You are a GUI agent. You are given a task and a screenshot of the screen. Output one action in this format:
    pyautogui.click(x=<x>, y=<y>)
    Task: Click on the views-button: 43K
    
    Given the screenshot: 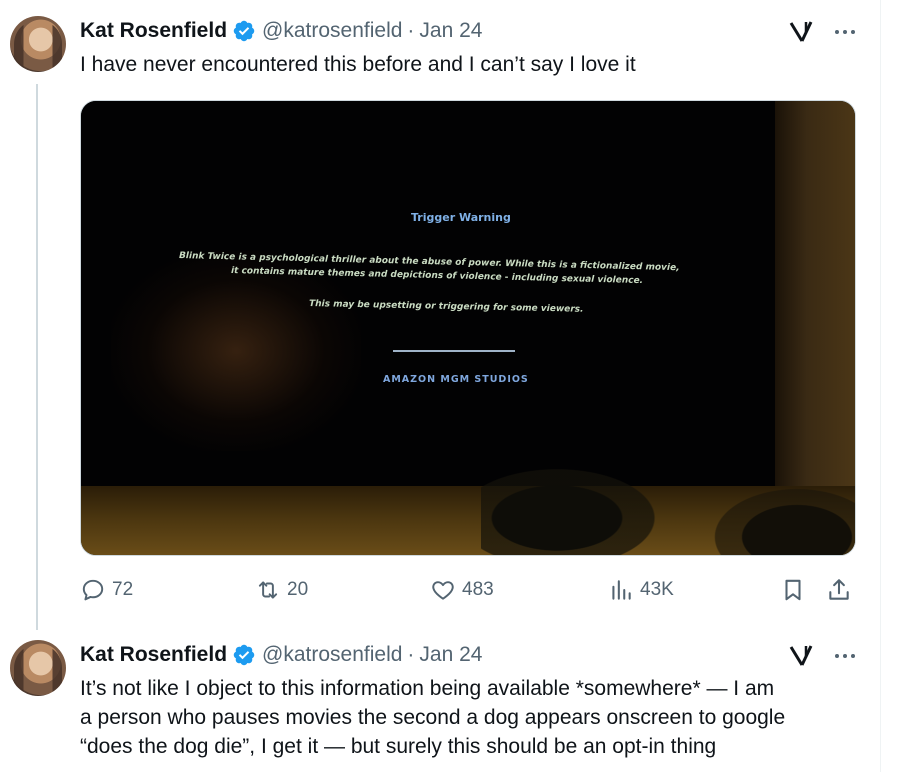 What is the action you would take?
    pyautogui.click(x=641, y=590)
    